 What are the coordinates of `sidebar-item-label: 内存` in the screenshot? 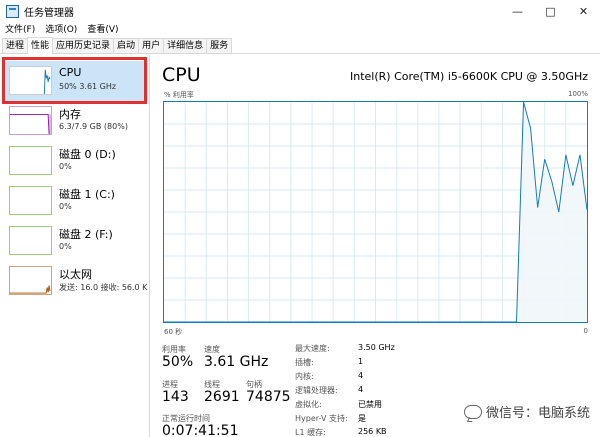 It's located at (70, 114).